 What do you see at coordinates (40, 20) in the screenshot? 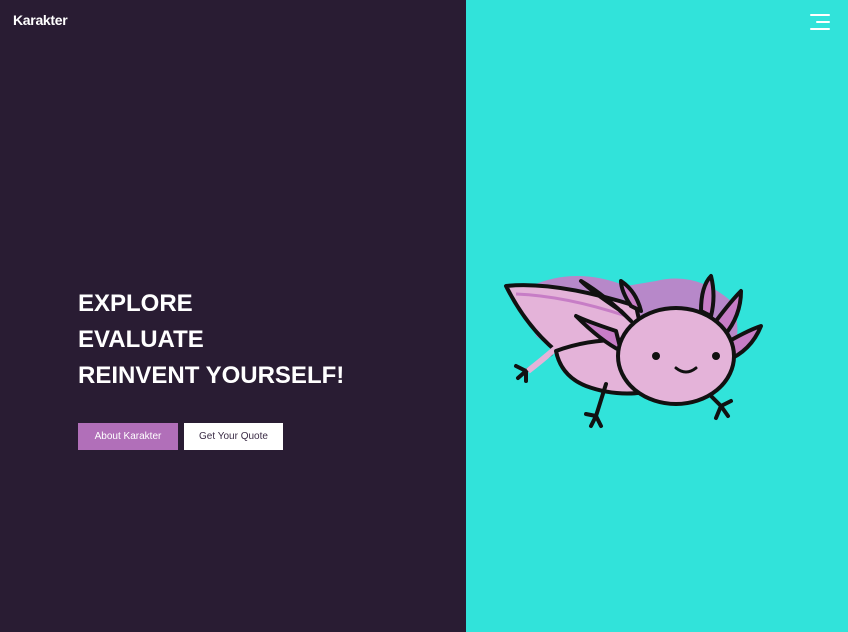
I see `logo: Karakter` at bounding box center [40, 20].